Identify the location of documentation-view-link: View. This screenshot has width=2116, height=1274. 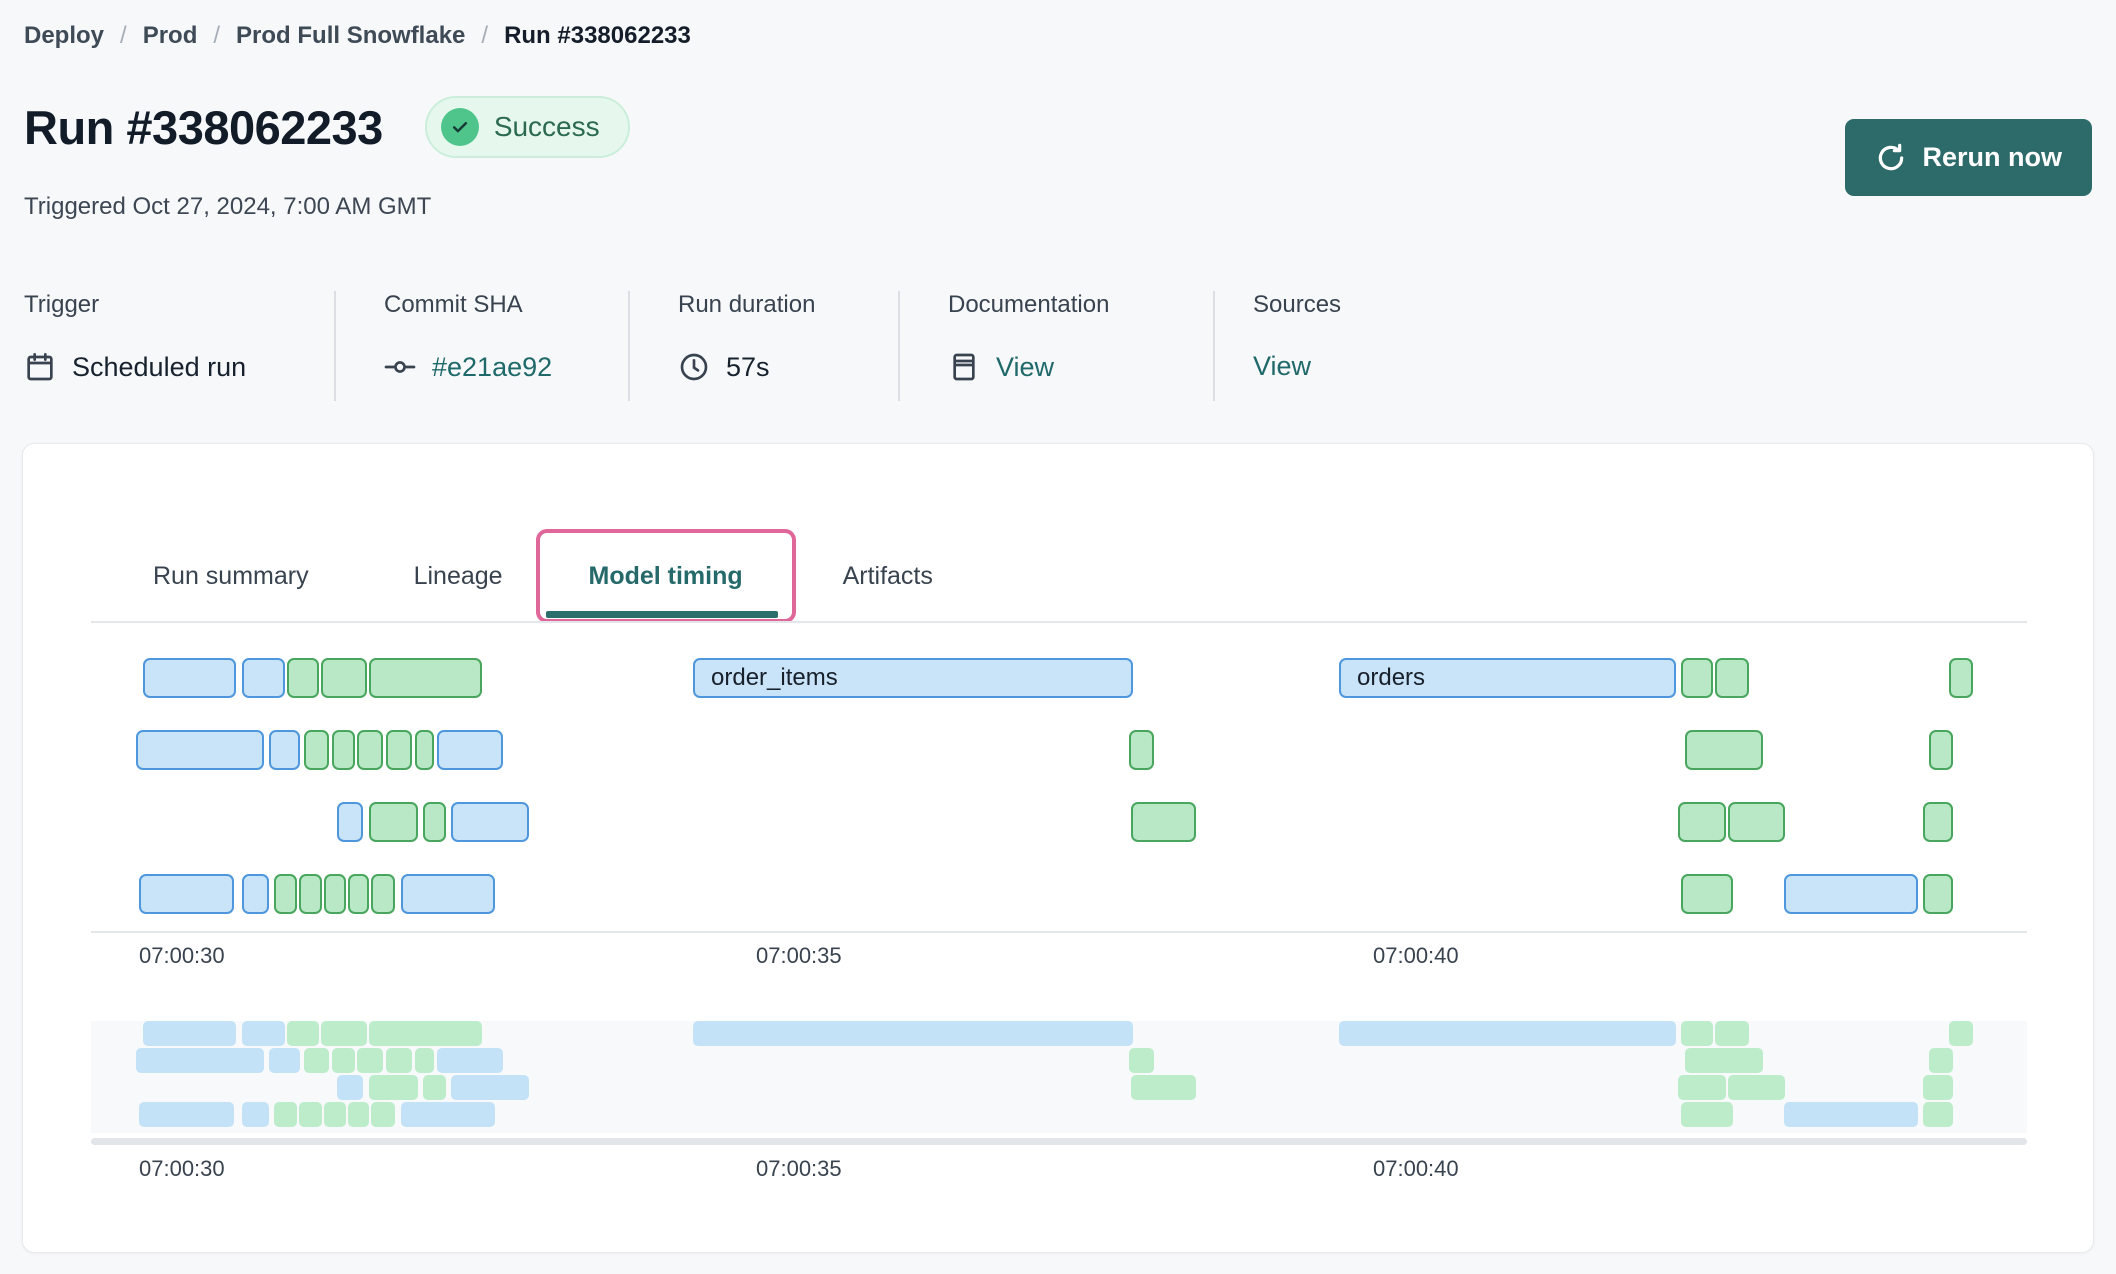
(1025, 367).